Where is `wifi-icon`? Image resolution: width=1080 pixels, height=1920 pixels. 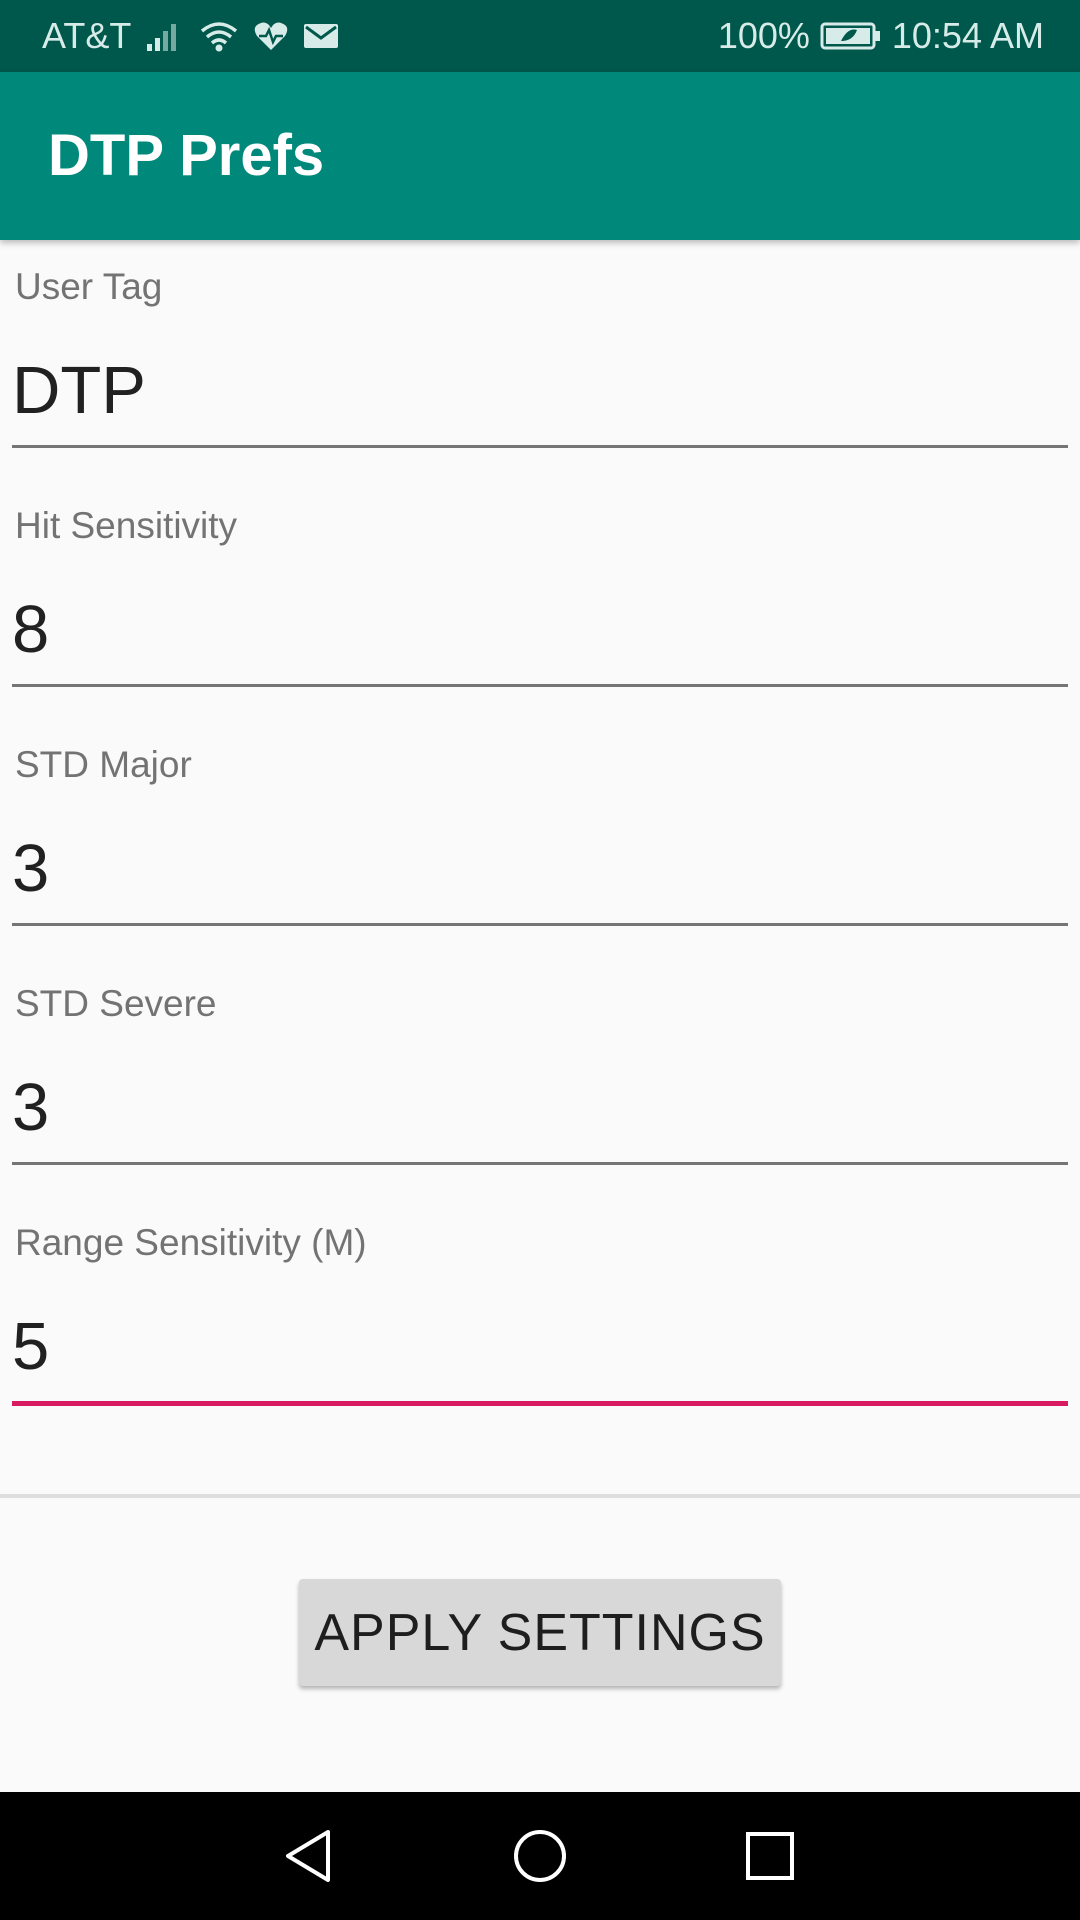
wifi-icon is located at coordinates (219, 36).